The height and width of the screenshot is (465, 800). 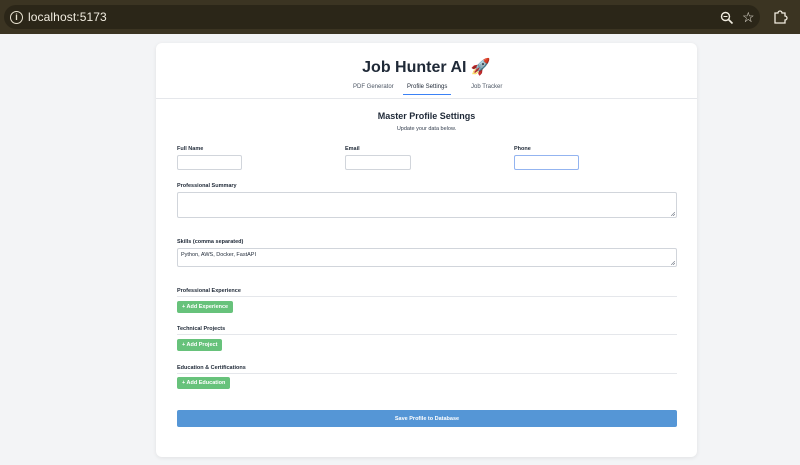 I want to click on summary-label: Professional Summary, so click(x=207, y=186).